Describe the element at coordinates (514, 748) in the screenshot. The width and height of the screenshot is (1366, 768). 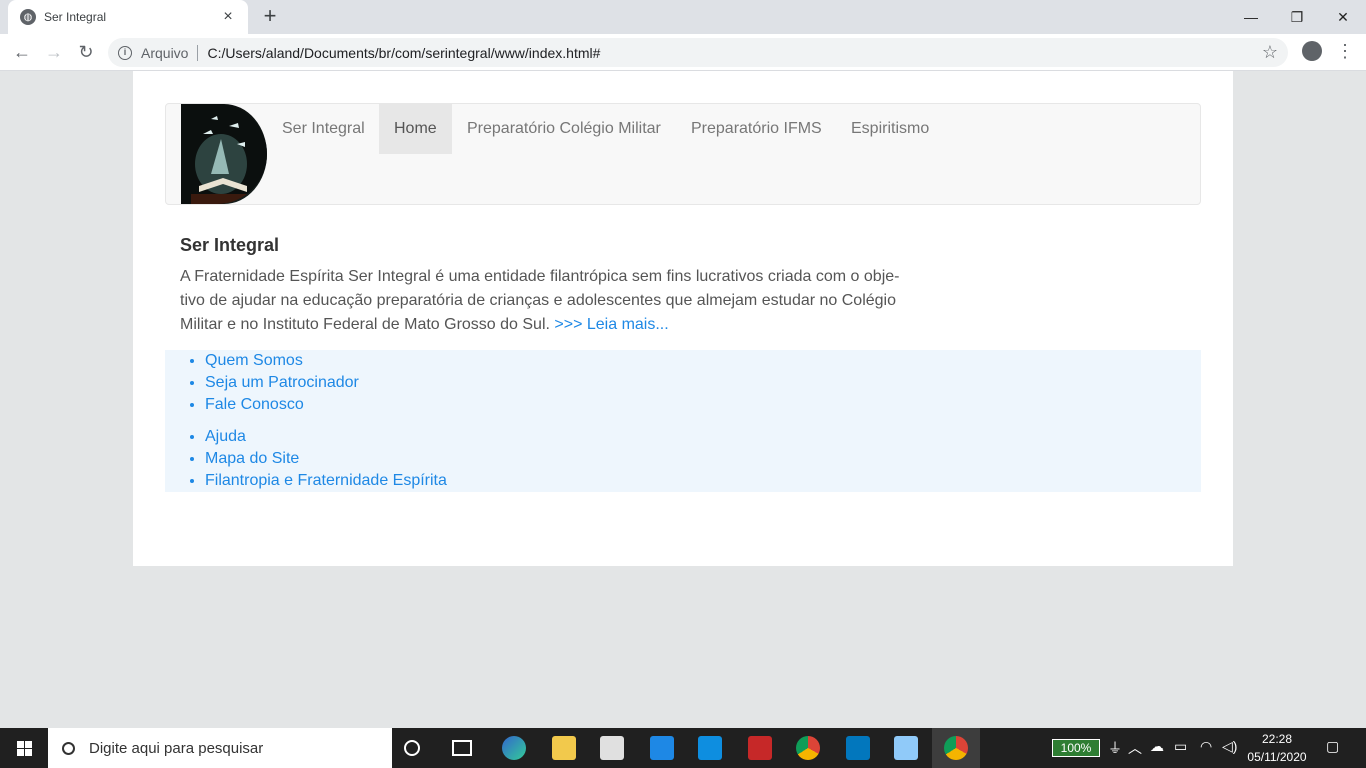
I see `edge-icon` at that location.